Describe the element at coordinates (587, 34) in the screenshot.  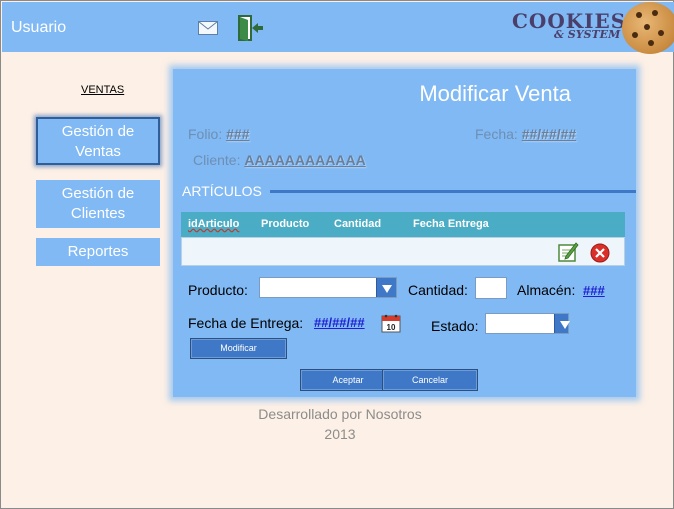
I see `logo-subtitle: & SYSTEM` at that location.